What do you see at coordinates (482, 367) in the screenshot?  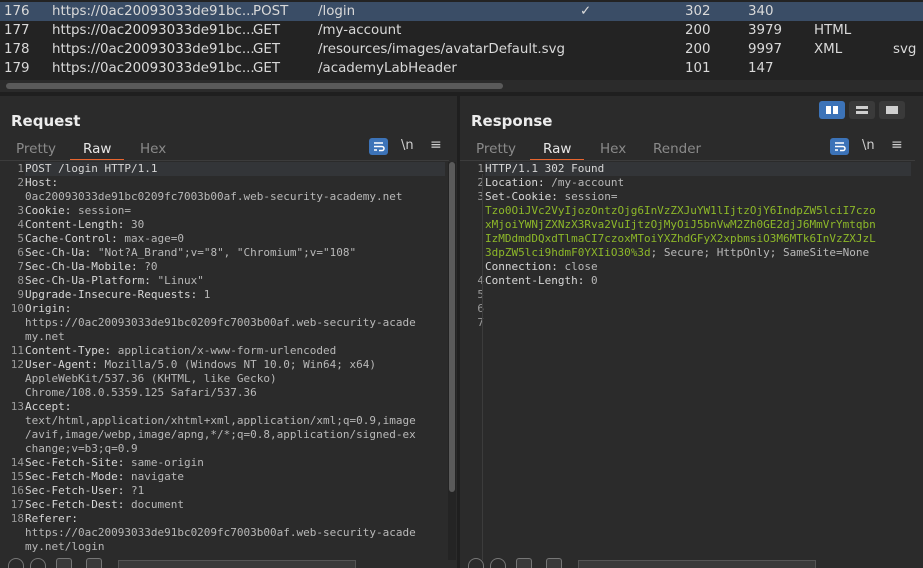 I see `response-gutter-divider` at bounding box center [482, 367].